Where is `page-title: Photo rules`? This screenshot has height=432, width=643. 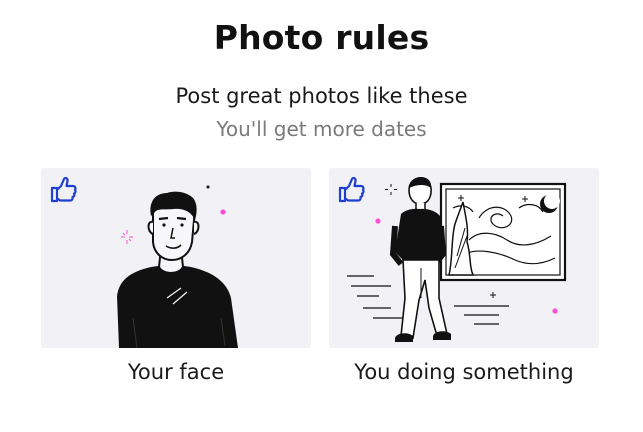
page-title: Photo rules is located at coordinates (321, 37).